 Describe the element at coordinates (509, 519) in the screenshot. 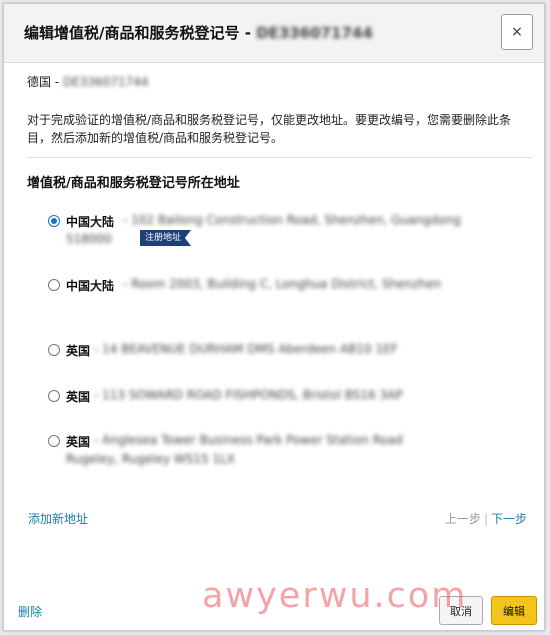

I see `next-step-link: 下一步` at that location.